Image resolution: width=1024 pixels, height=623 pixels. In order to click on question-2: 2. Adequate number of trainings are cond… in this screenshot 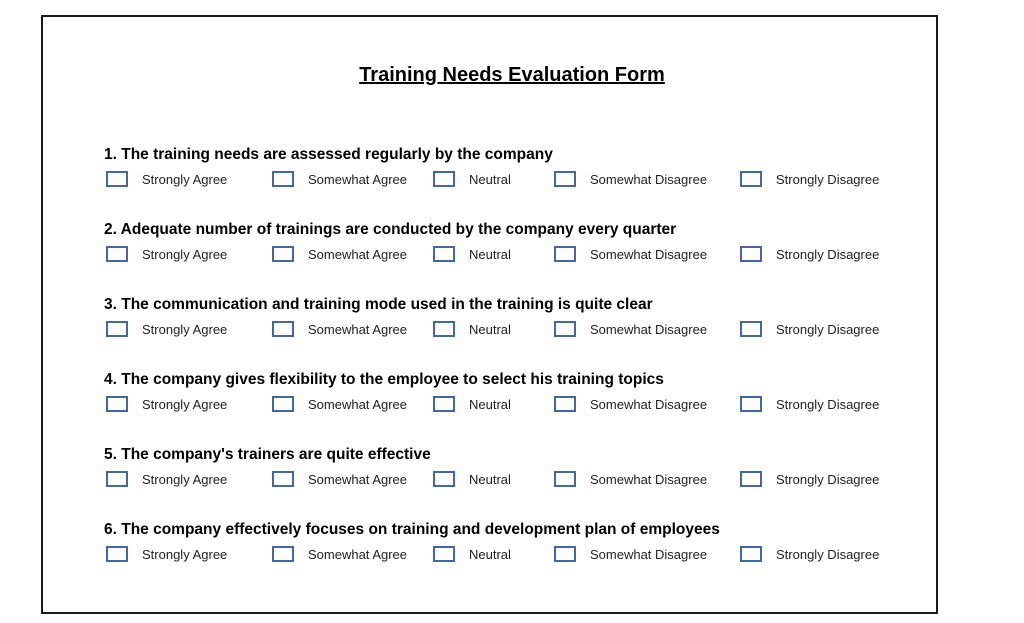, I will do `click(504, 243)`.